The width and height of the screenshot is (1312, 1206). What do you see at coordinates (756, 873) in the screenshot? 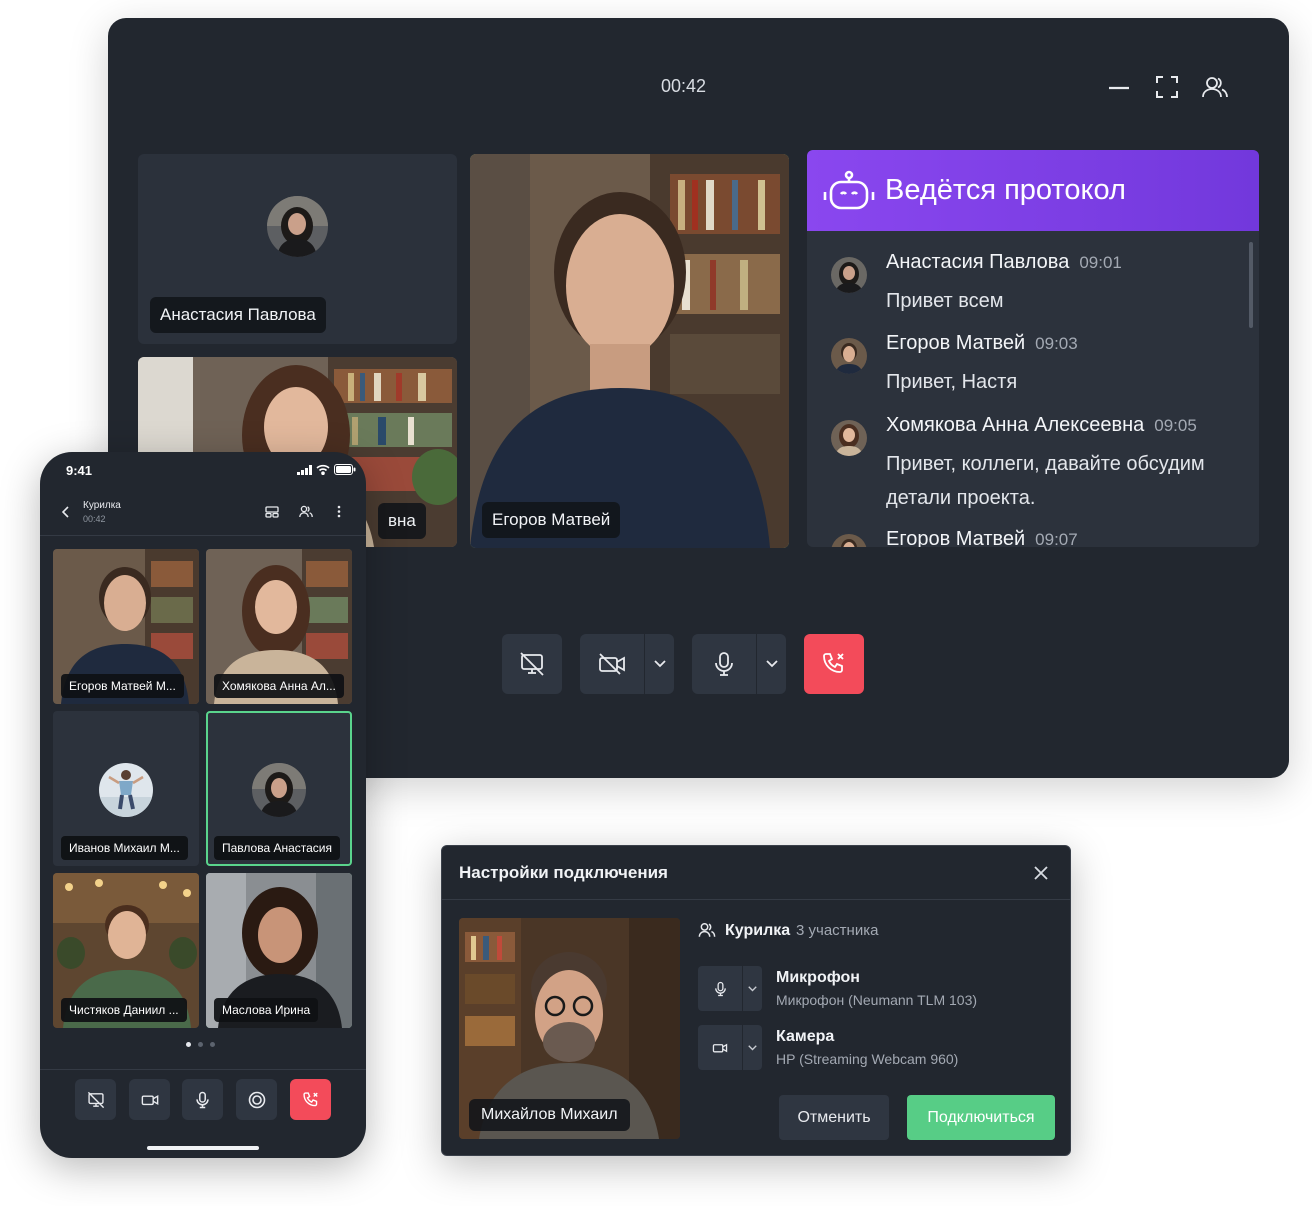
I see `dialog-header: Настройки подключения` at bounding box center [756, 873].